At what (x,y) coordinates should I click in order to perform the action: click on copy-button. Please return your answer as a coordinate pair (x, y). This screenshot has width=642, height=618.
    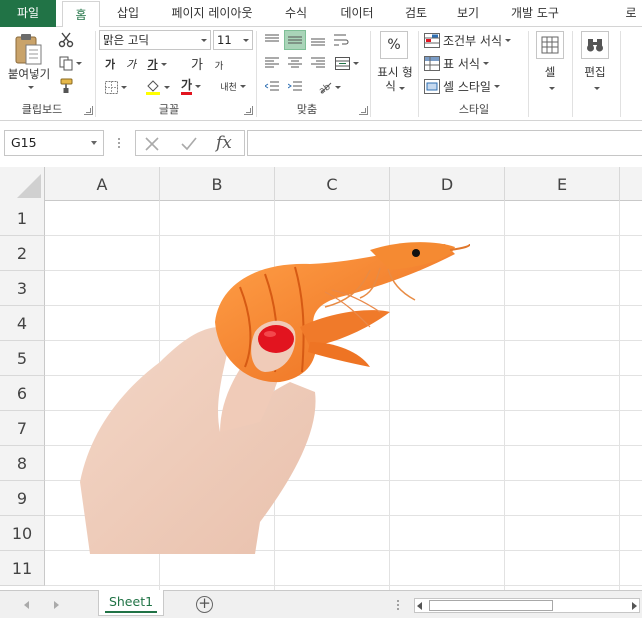
    Looking at the image, I should click on (70, 63).